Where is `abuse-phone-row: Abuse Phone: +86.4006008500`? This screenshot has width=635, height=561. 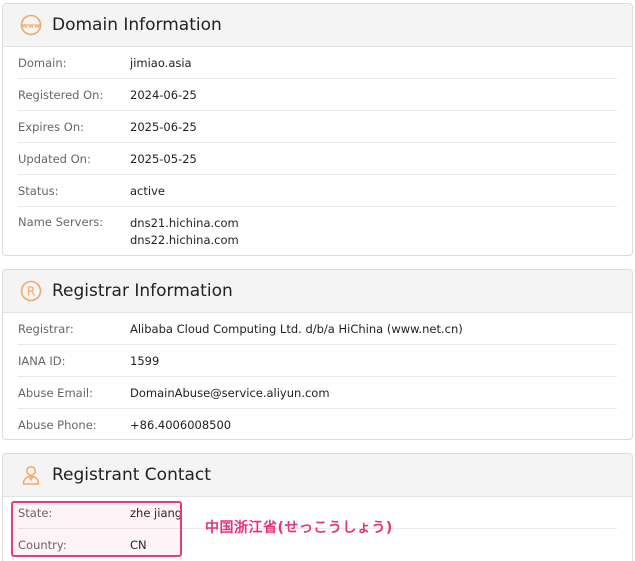
abuse-phone-row: Abuse Phone: +86.4006008500 is located at coordinates (317, 424).